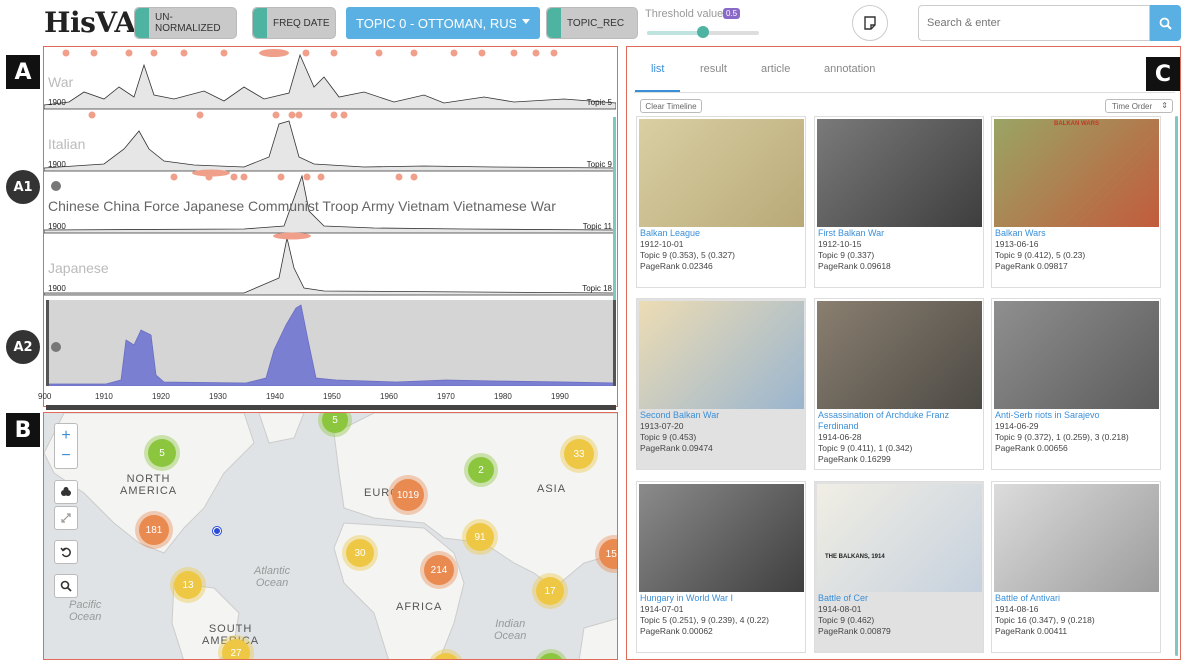 Image resolution: width=1181 pixels, height=660 pixels. What do you see at coordinates (1077, 233) in the screenshot?
I see `card-title: Balkan Wars` at bounding box center [1077, 233].